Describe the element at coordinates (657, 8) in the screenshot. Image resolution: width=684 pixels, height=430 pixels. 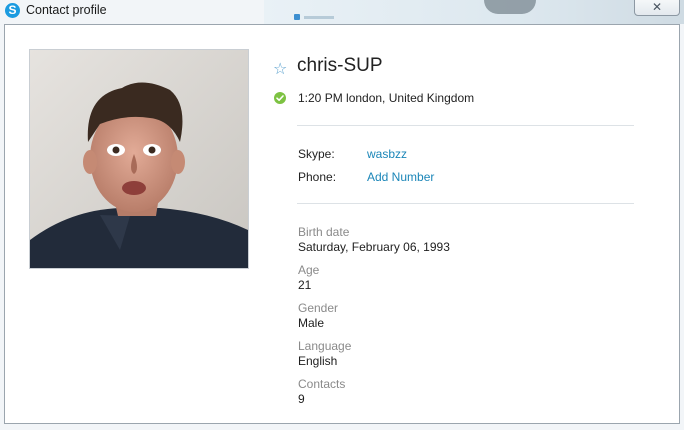
I see `close-button: ✕` at that location.